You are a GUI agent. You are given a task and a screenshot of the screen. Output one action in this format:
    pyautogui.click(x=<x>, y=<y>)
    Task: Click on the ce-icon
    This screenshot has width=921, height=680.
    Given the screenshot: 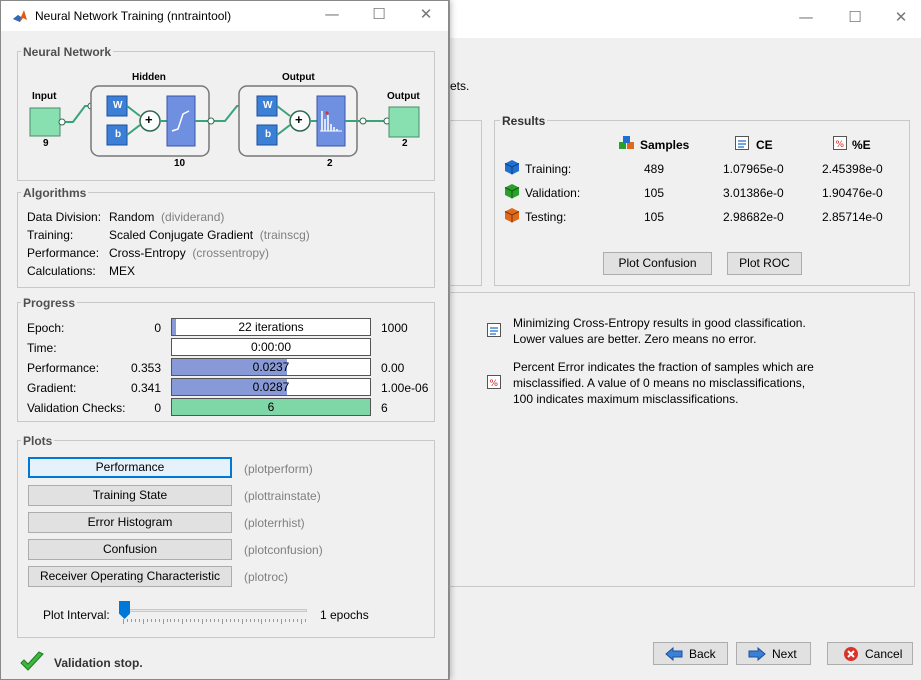 What is the action you would take?
    pyautogui.click(x=742, y=143)
    